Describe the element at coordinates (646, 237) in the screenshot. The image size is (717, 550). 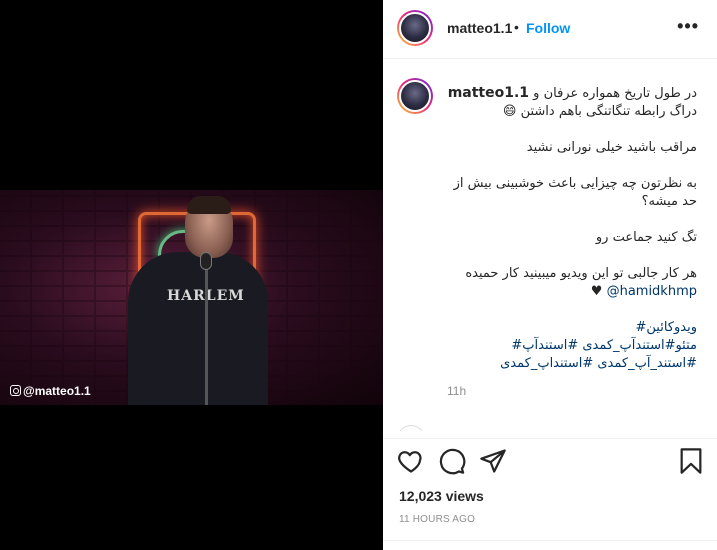
I see `caption-paragraph: تگ کنید جماعت رو` at that location.